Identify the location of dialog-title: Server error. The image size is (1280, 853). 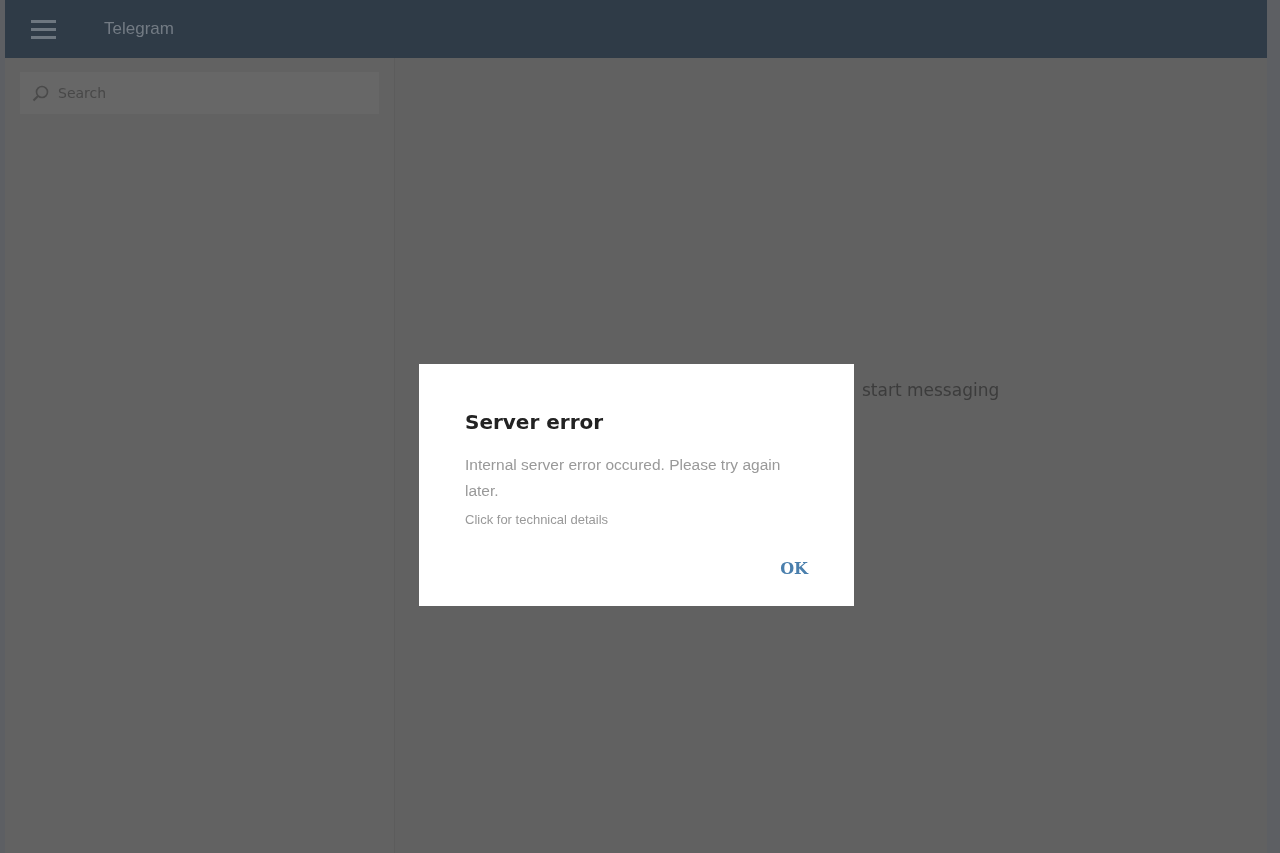
(535, 422).